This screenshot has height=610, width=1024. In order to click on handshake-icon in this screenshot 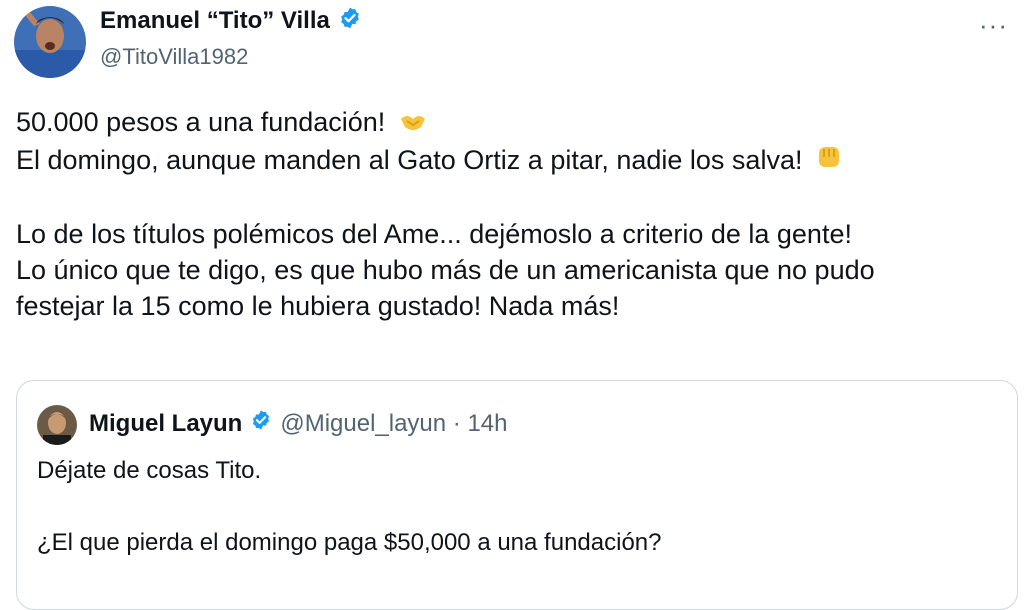, I will do `click(413, 124)`.